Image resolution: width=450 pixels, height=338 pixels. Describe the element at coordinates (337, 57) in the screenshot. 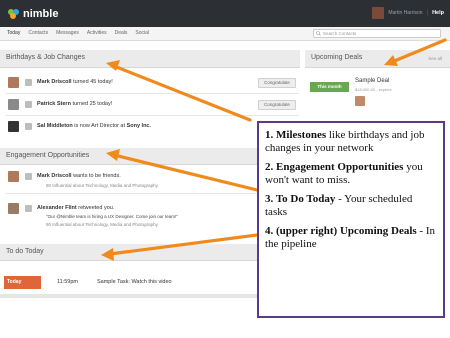

I see `deals-title: Upcoming Deals` at that location.